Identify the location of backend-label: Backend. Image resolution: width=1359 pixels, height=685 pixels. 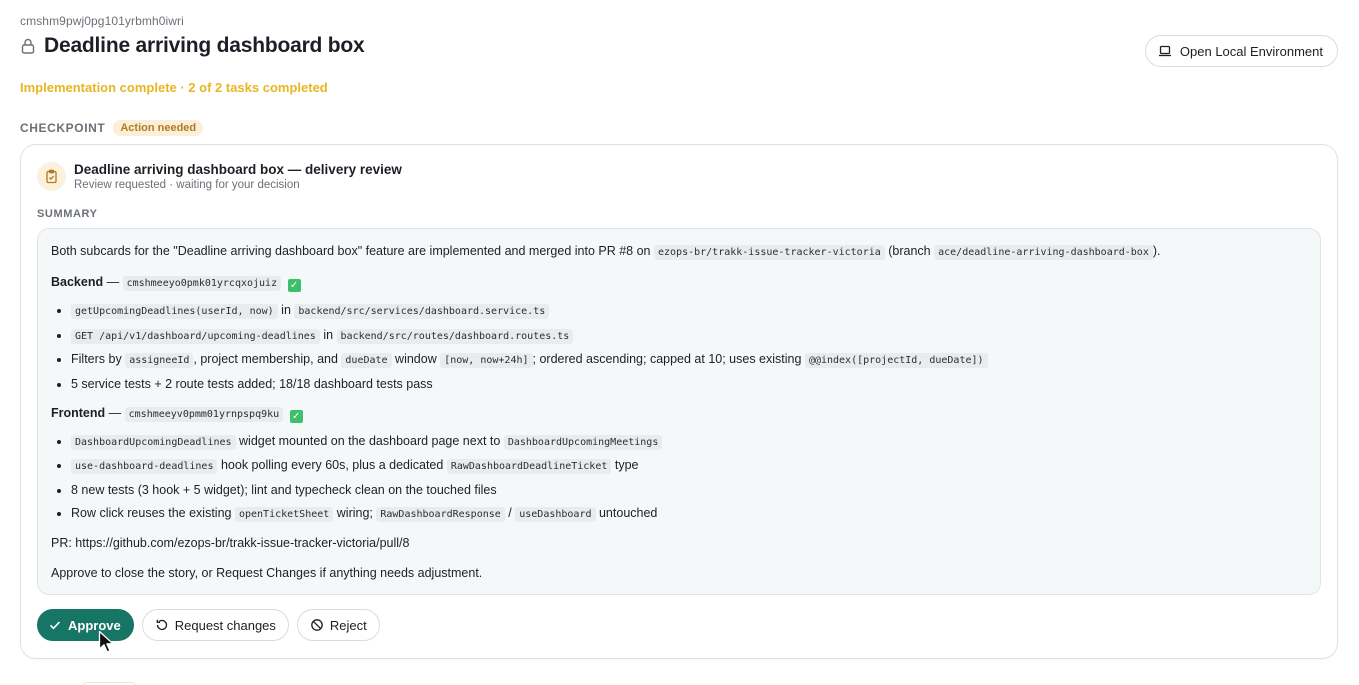
(77, 282).